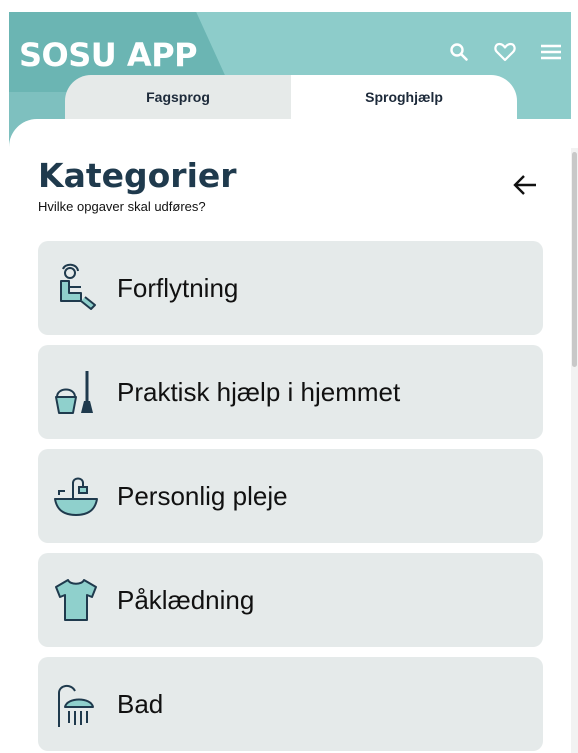 The height and width of the screenshot is (753, 578). What do you see at coordinates (76, 704) in the screenshot?
I see `shower-icon` at bounding box center [76, 704].